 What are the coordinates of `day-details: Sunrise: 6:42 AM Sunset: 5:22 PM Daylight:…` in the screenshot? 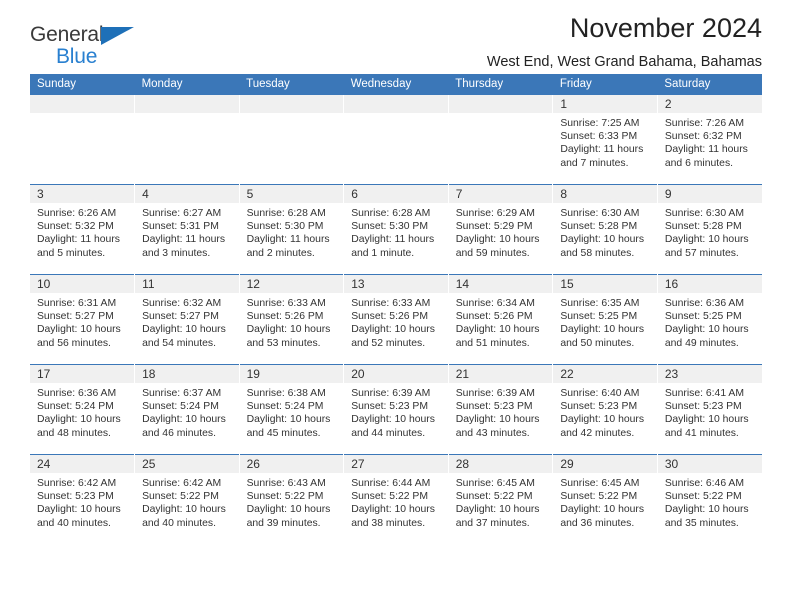 It's located at (187, 501).